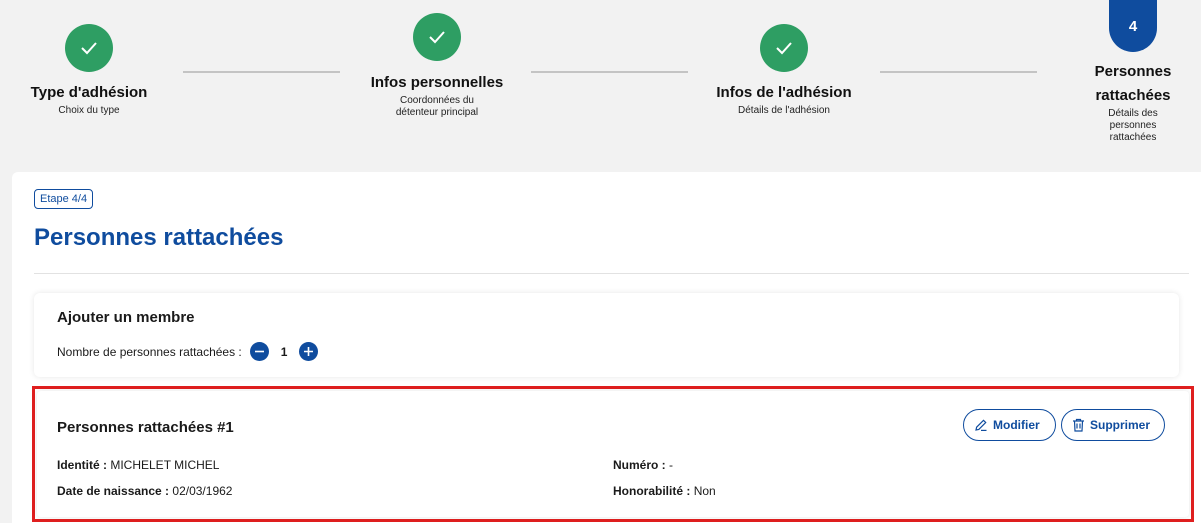 This screenshot has height=523, width=1201. What do you see at coordinates (126, 317) in the screenshot?
I see `add-member-title: Ajouter un membre` at bounding box center [126, 317].